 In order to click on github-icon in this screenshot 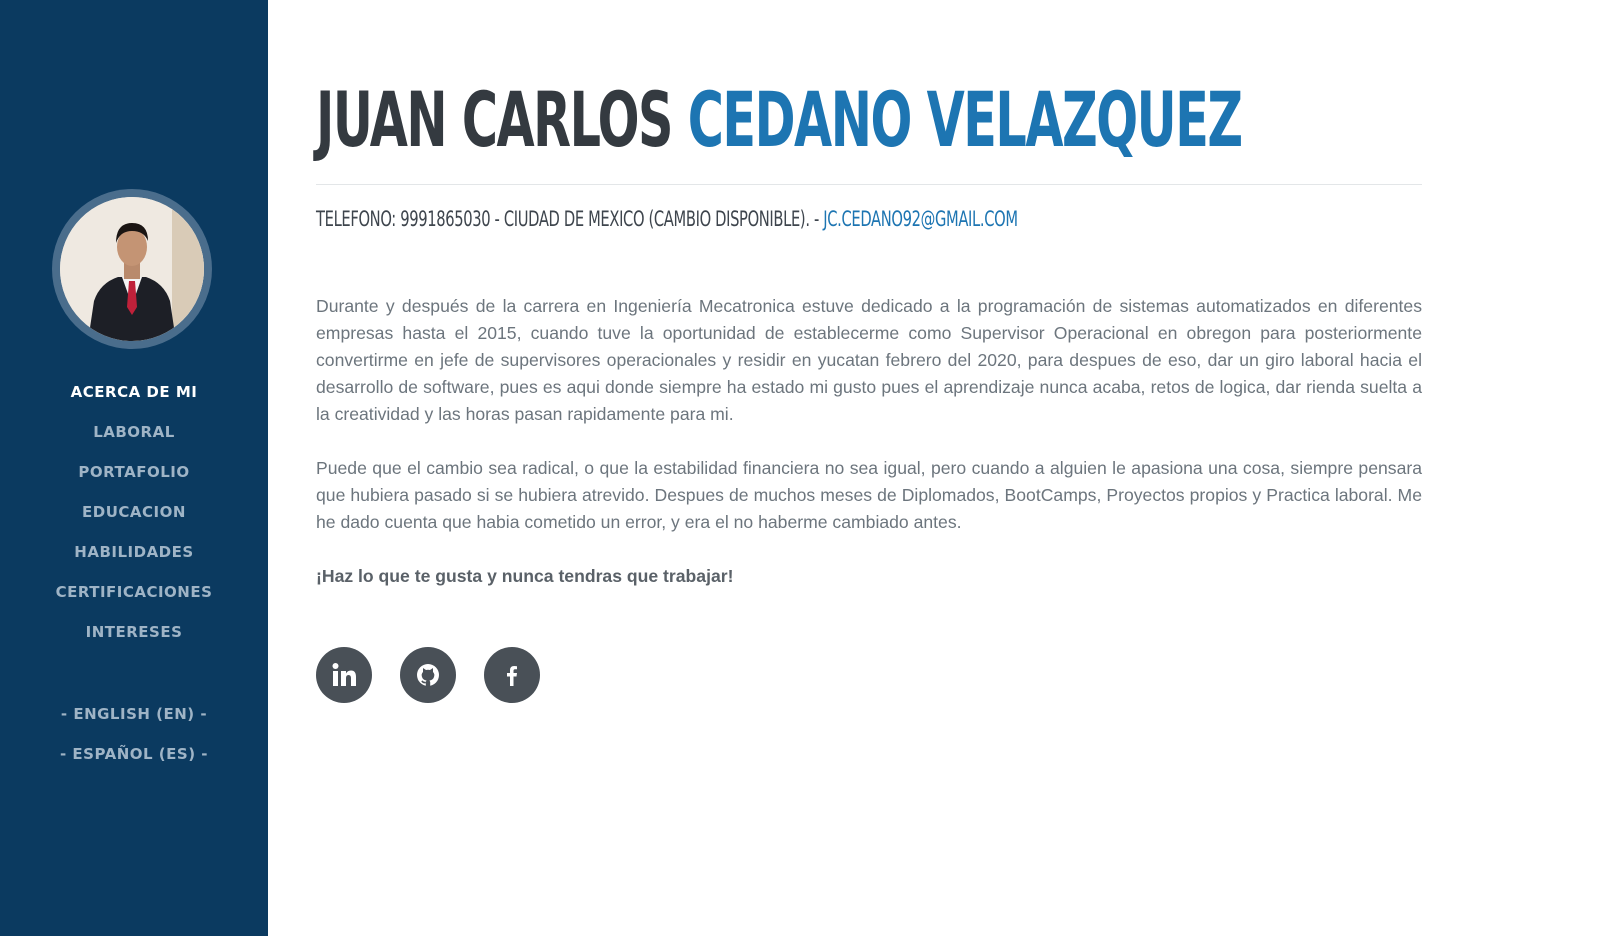, I will do `click(428, 675)`.